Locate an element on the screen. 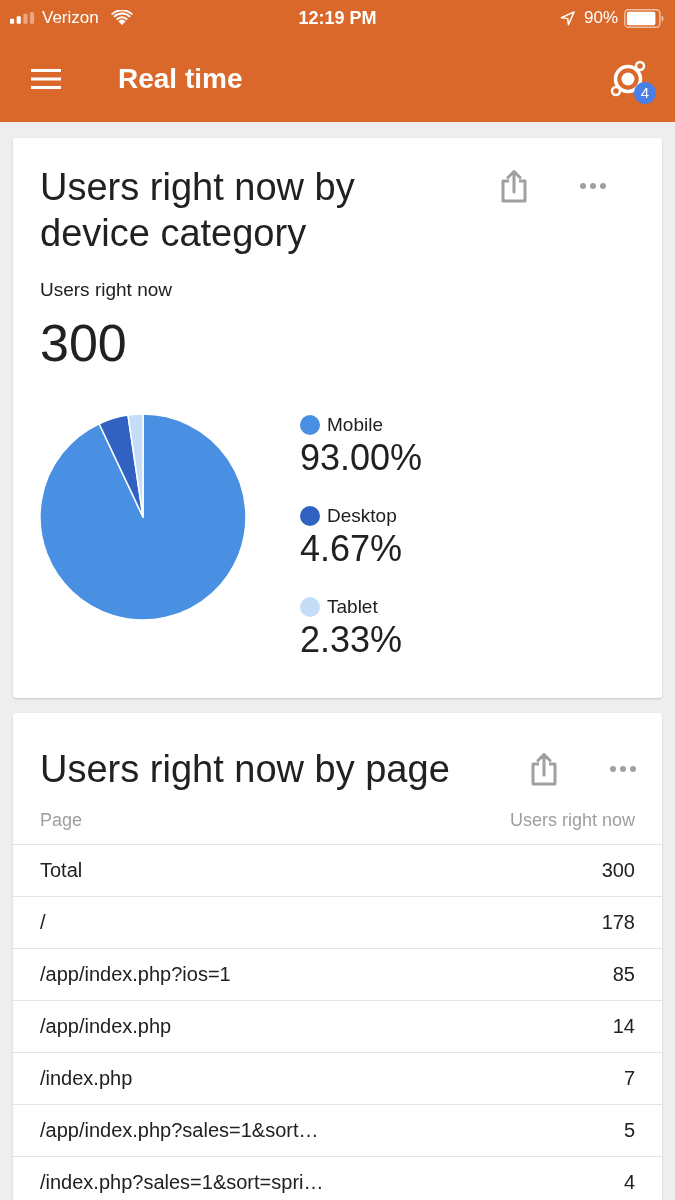 This screenshot has width=675, height=1200. legend-label: Tablet is located at coordinates (352, 607).